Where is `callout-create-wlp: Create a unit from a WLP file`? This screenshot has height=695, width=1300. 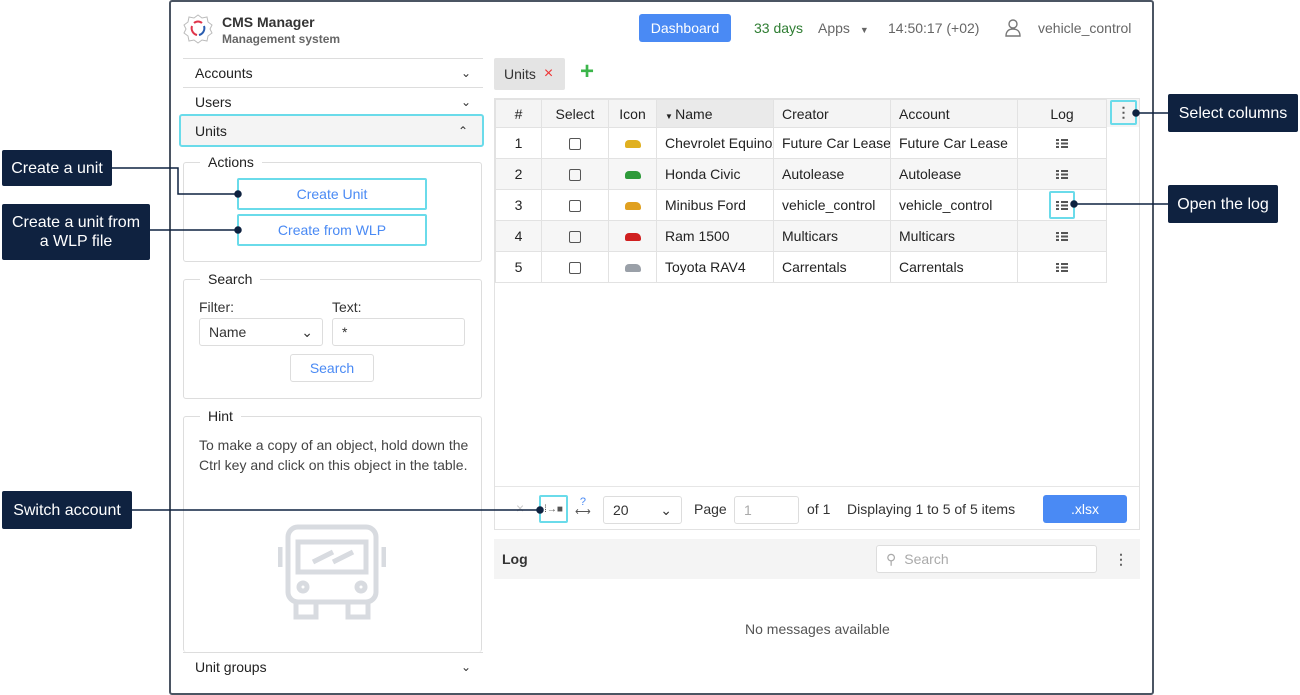
callout-create-wlp: Create a unit from a WLP file is located at coordinates (76, 232).